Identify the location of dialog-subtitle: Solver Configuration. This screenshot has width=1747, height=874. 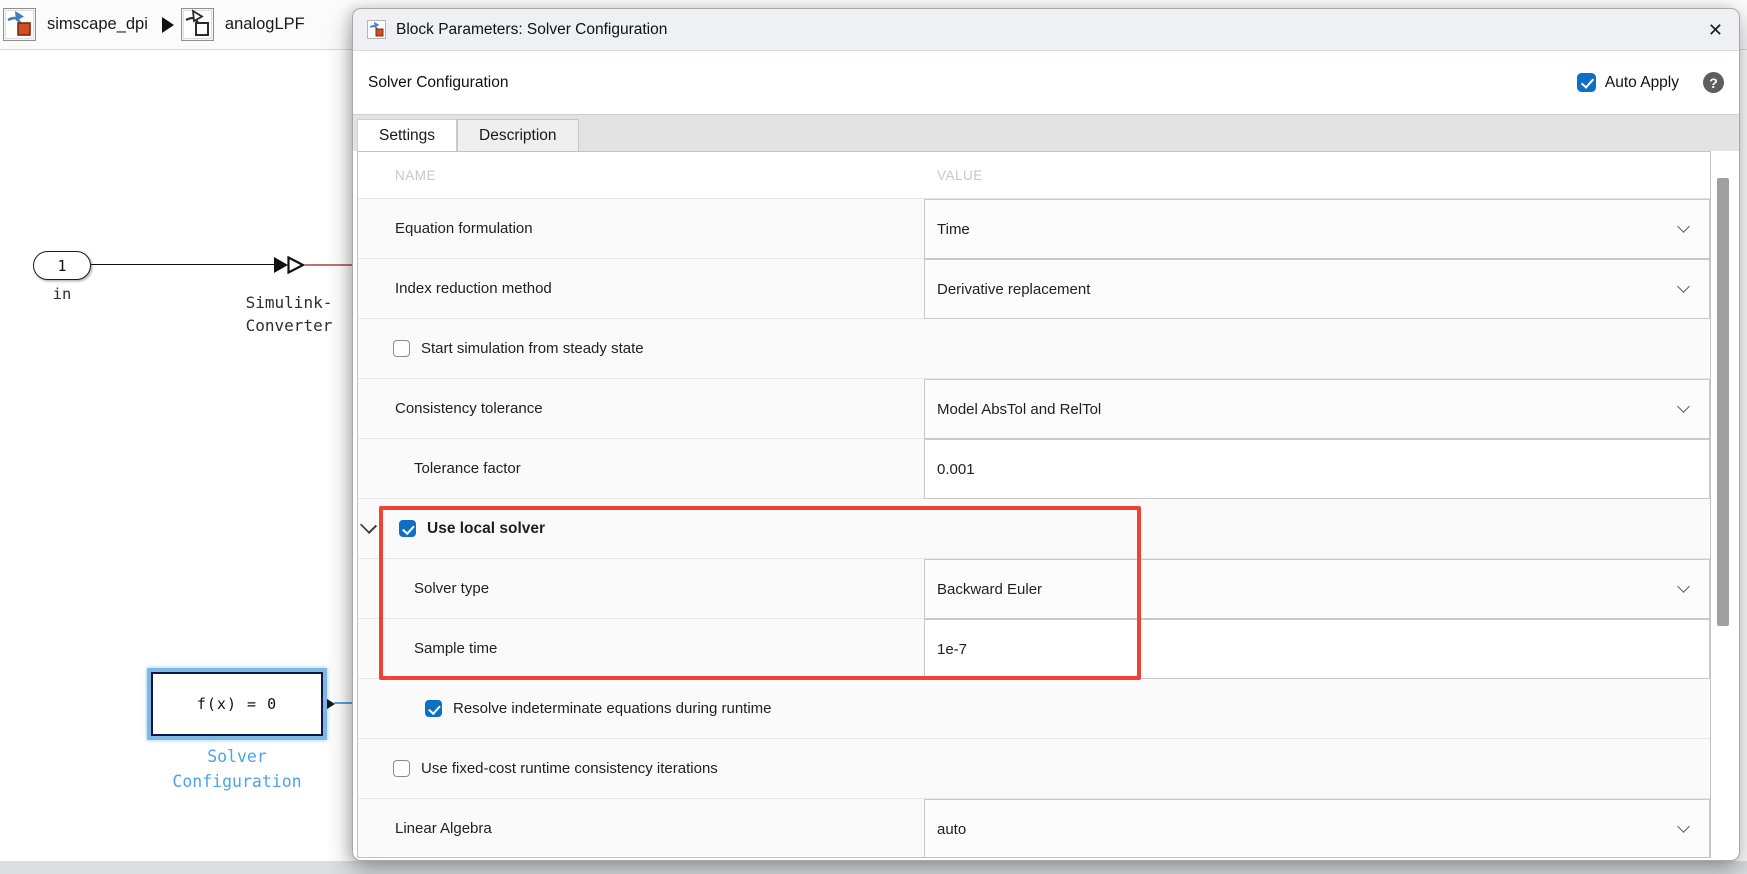
(438, 82).